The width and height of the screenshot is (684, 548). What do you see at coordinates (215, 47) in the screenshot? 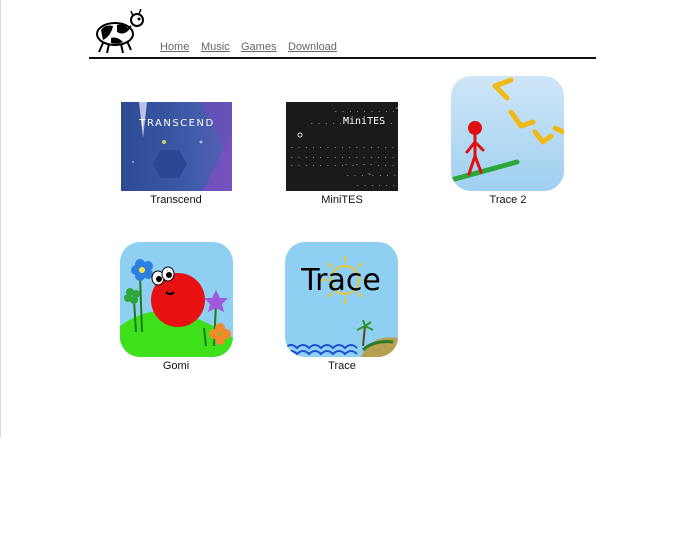
I see `nav-link-music: Music` at bounding box center [215, 47].